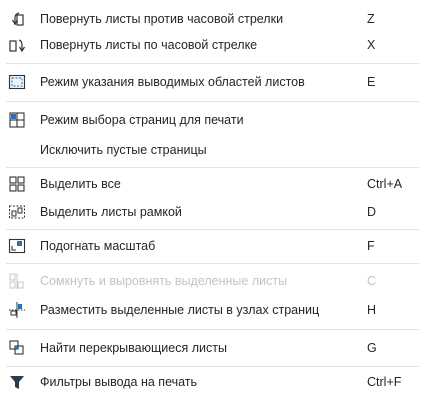 Image resolution: width=425 pixels, height=395 pixels. I want to click on menu-item-shortcut: D, so click(372, 212).